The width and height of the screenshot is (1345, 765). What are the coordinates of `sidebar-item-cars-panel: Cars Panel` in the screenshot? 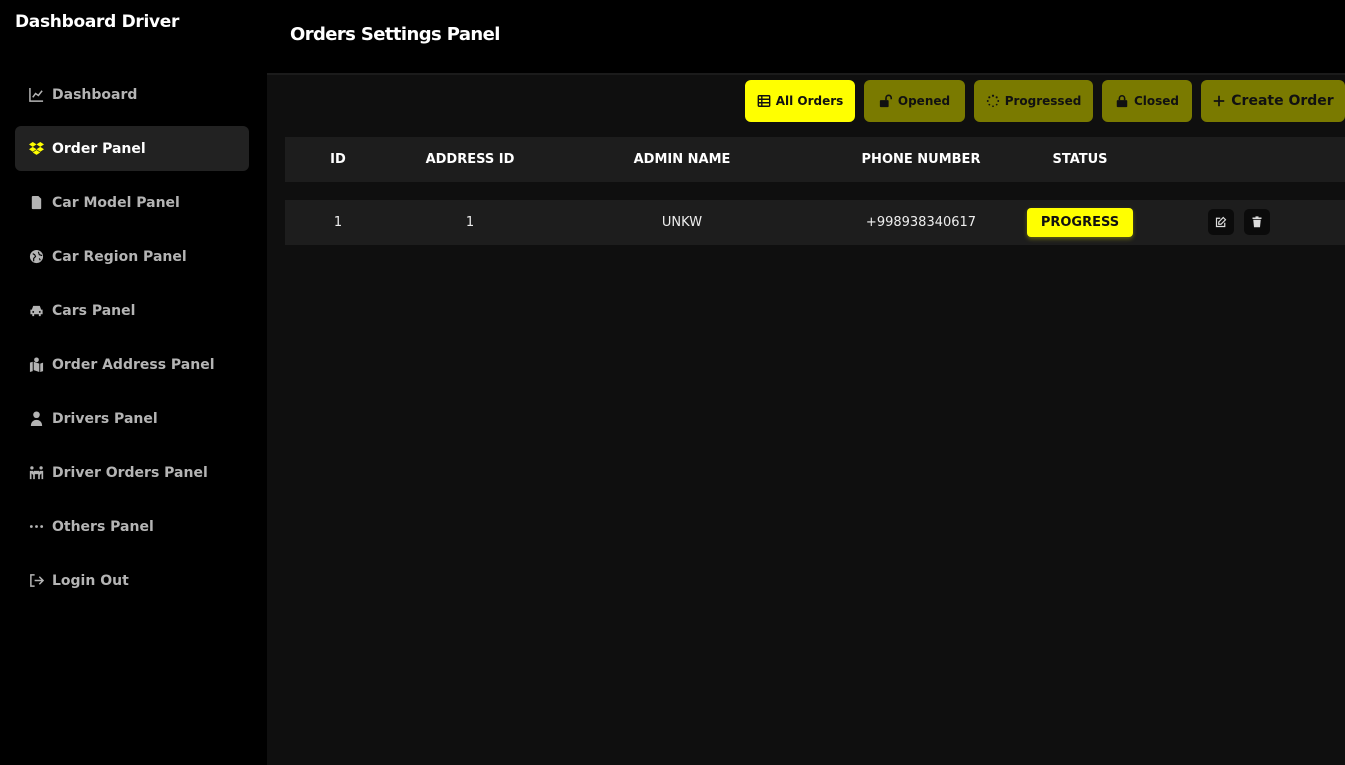 It's located at (132, 310).